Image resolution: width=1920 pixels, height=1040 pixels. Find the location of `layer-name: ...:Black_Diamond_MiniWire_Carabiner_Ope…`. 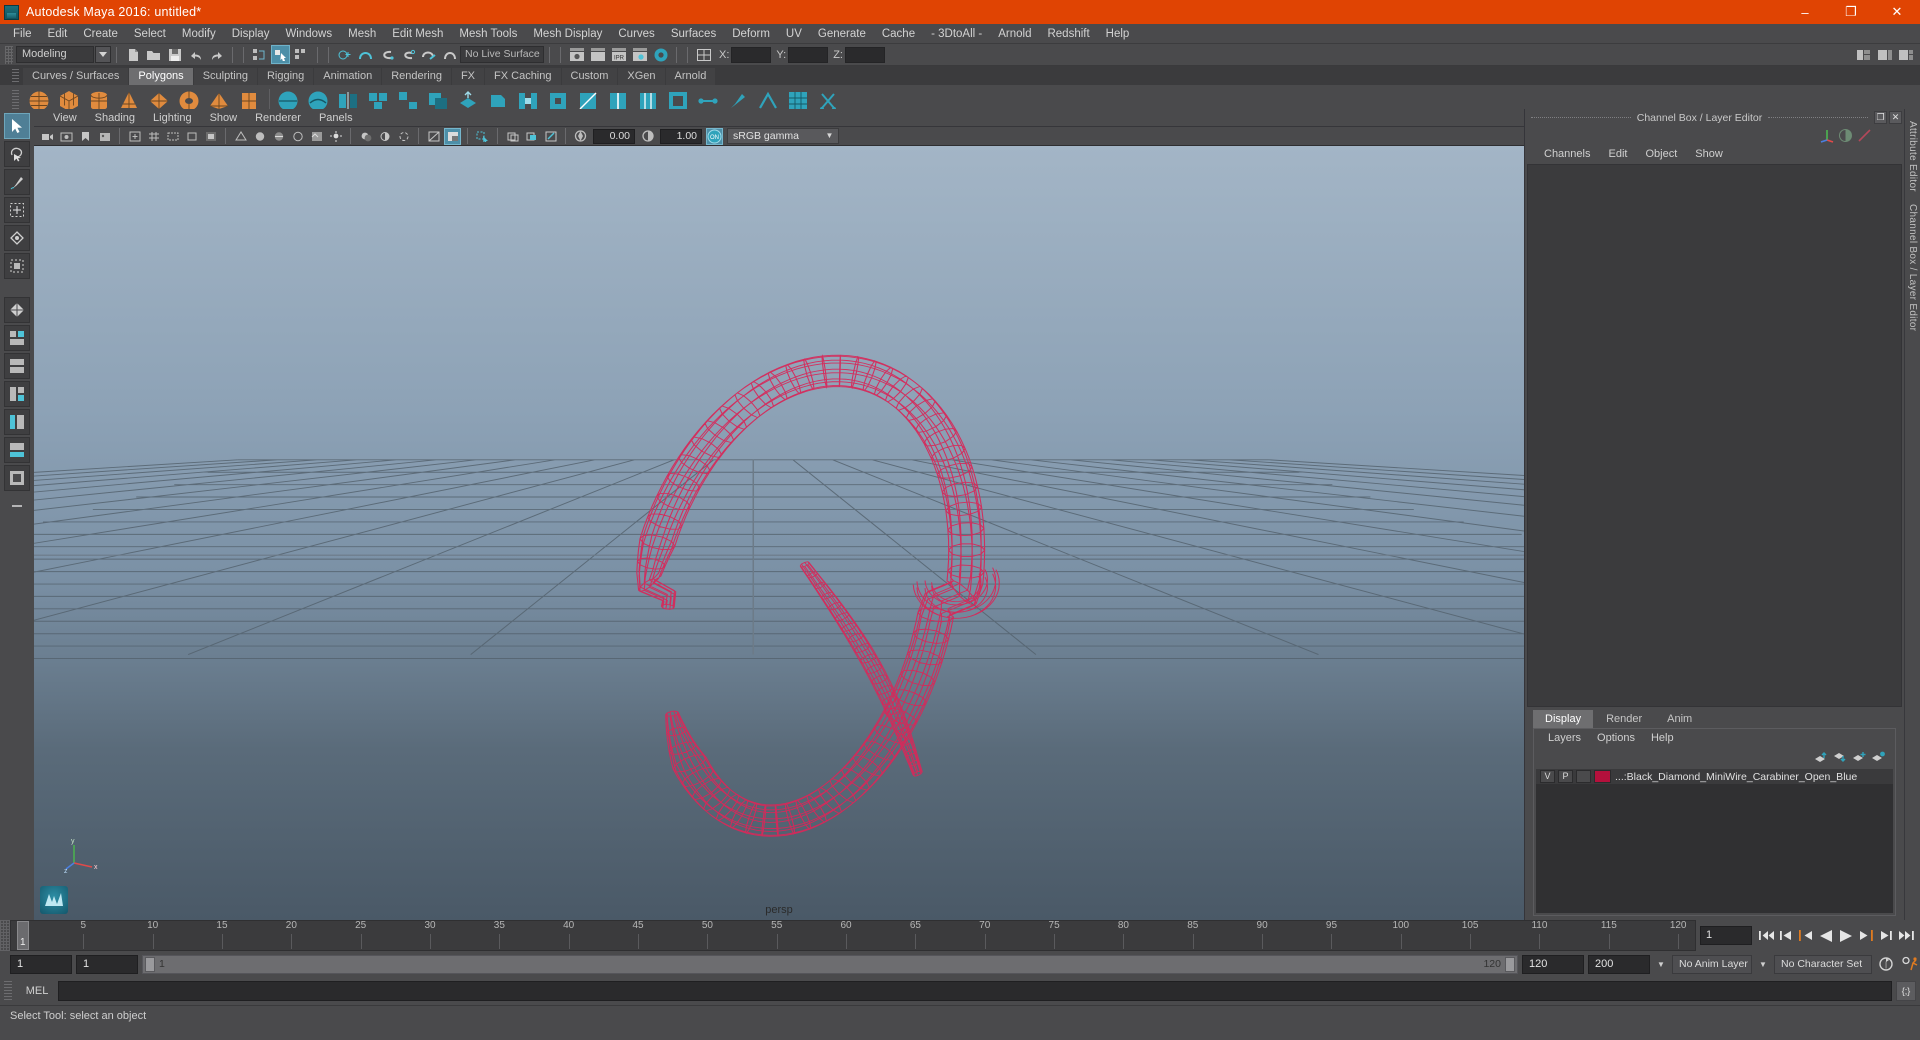

layer-name: ...:Black_Diamond_MiniWire_Carabiner_Ope… is located at coordinates (1736, 777).